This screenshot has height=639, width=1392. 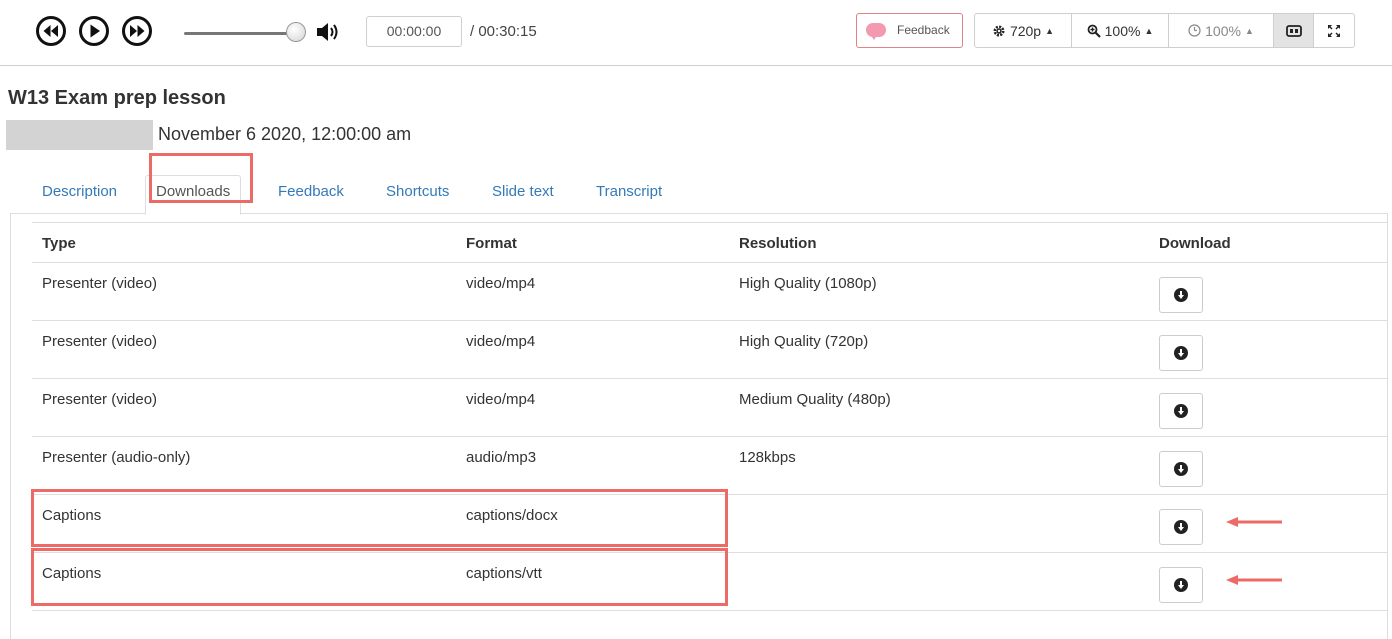 What do you see at coordinates (876, 31) in the screenshot?
I see `speech-bubble-icon` at bounding box center [876, 31].